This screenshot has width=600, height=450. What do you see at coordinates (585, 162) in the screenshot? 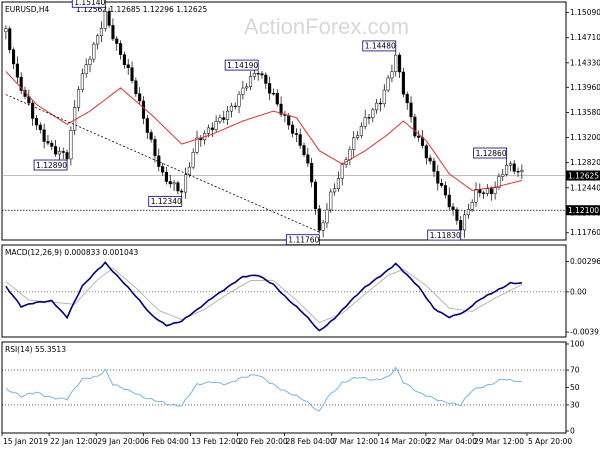
I see `price-axis-label: 1.12820` at bounding box center [585, 162].